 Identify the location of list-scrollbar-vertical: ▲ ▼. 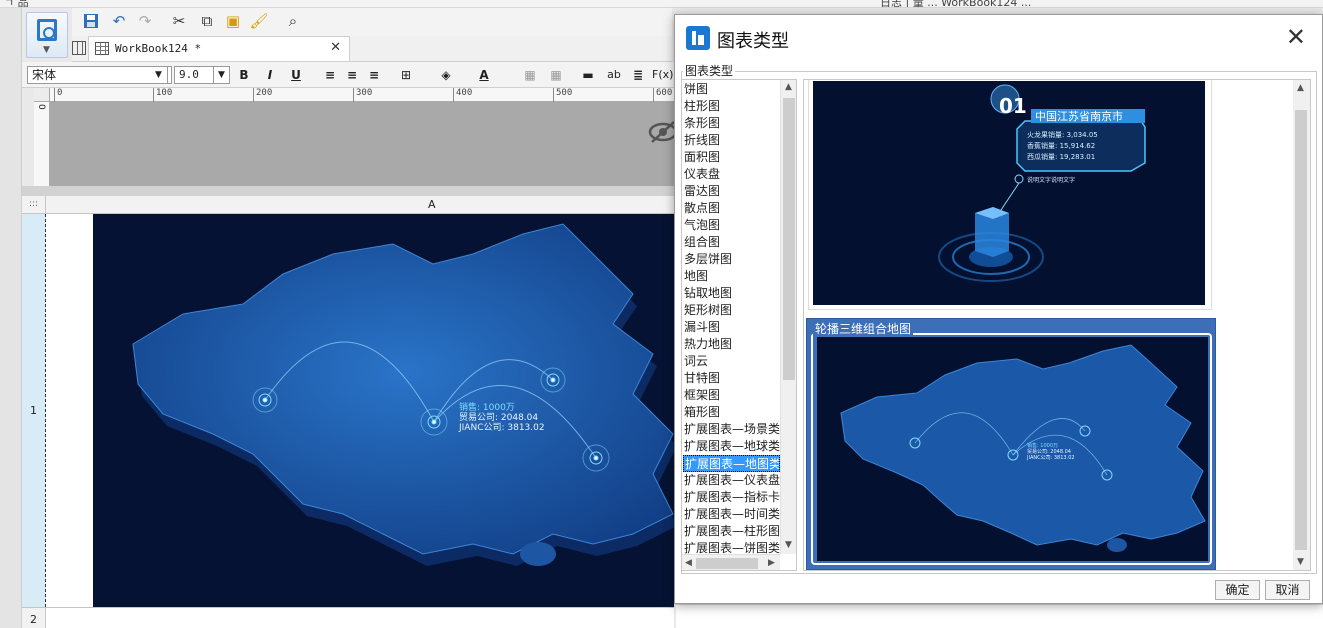
(788, 317).